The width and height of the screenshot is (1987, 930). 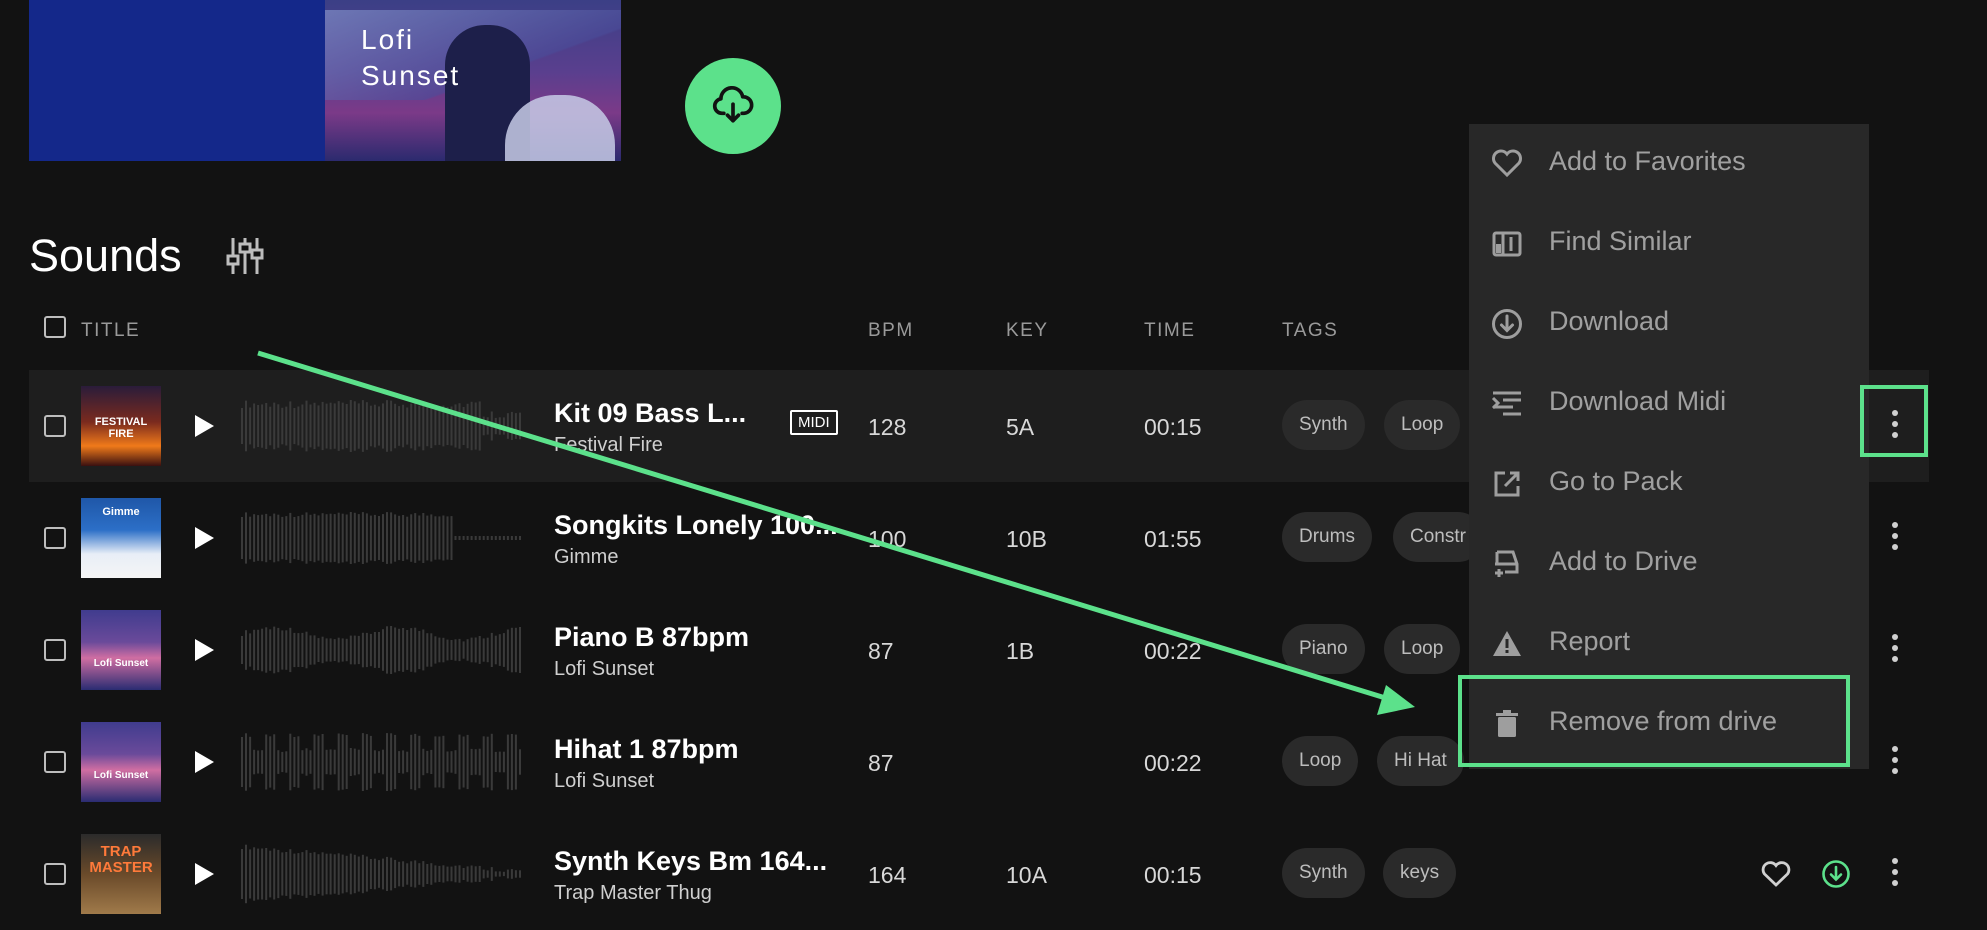 What do you see at coordinates (55, 327) in the screenshot?
I see `select-all-checkbox` at bounding box center [55, 327].